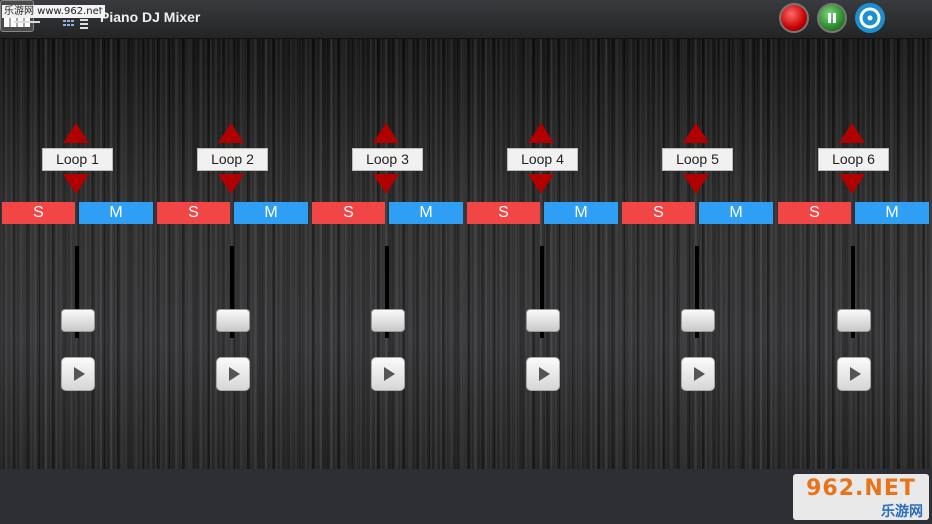 The image size is (932, 524). Describe the element at coordinates (232, 254) in the screenshot. I see `channel-2: Loop 2 S M` at that location.